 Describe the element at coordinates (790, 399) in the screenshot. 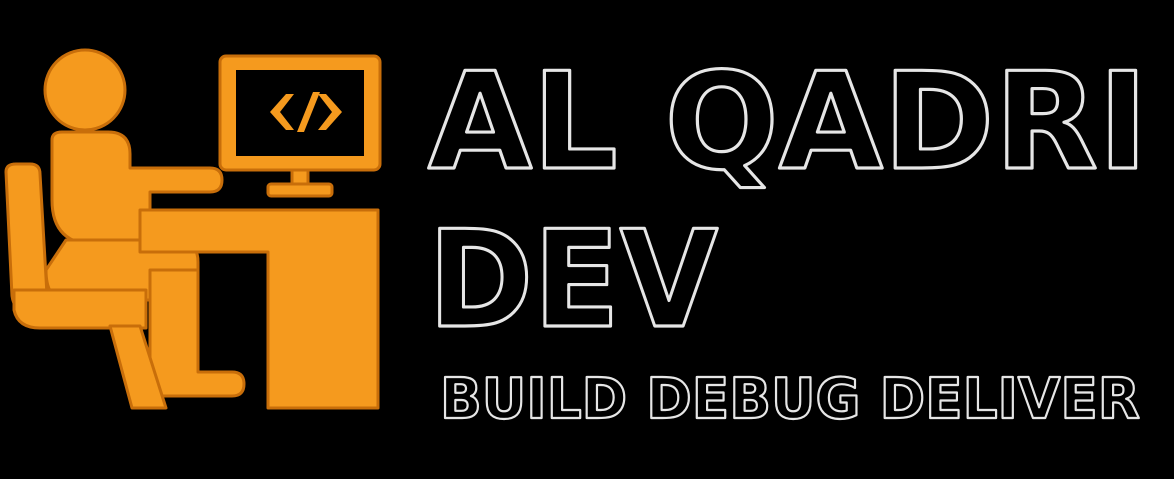

I see `brand-tagline-inner-outline: BUILD DEBUG DELIVER` at that location.